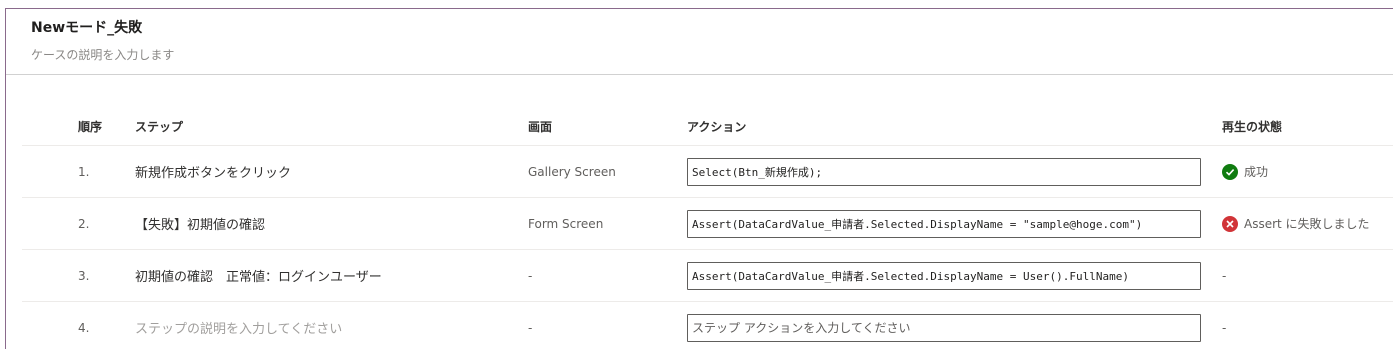 The height and width of the screenshot is (353, 1393). I want to click on row-status-text: Assert に失敗しました, so click(1307, 224).